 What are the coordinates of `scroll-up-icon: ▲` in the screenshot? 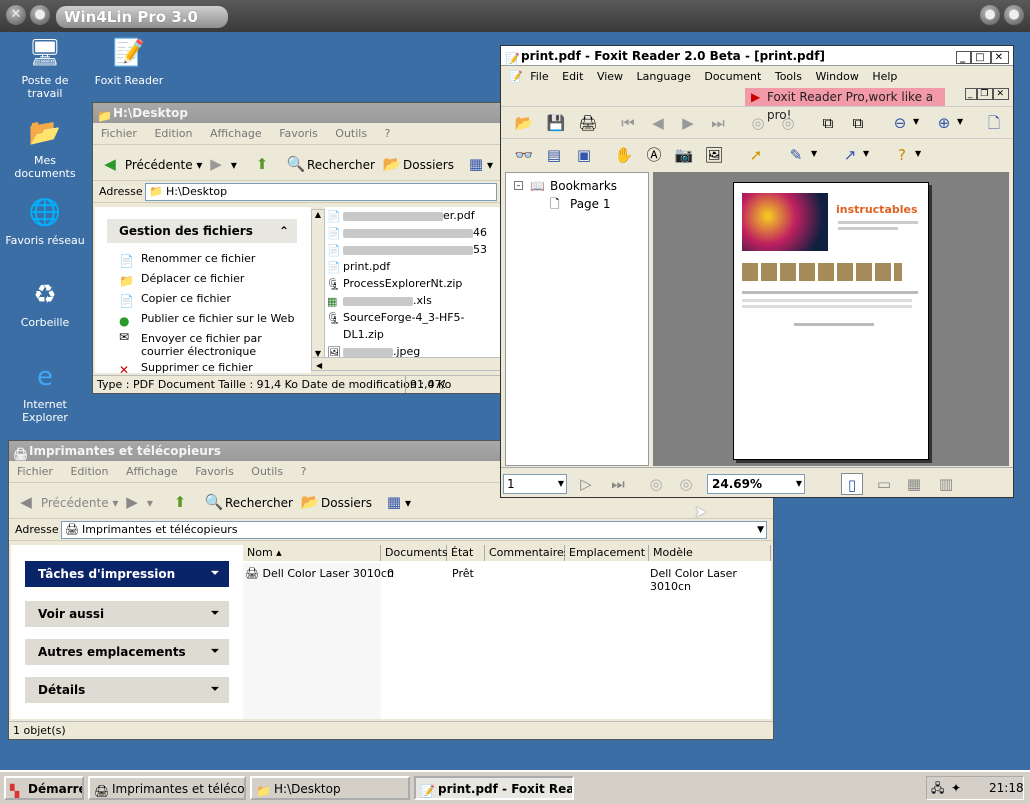 It's located at (318, 214).